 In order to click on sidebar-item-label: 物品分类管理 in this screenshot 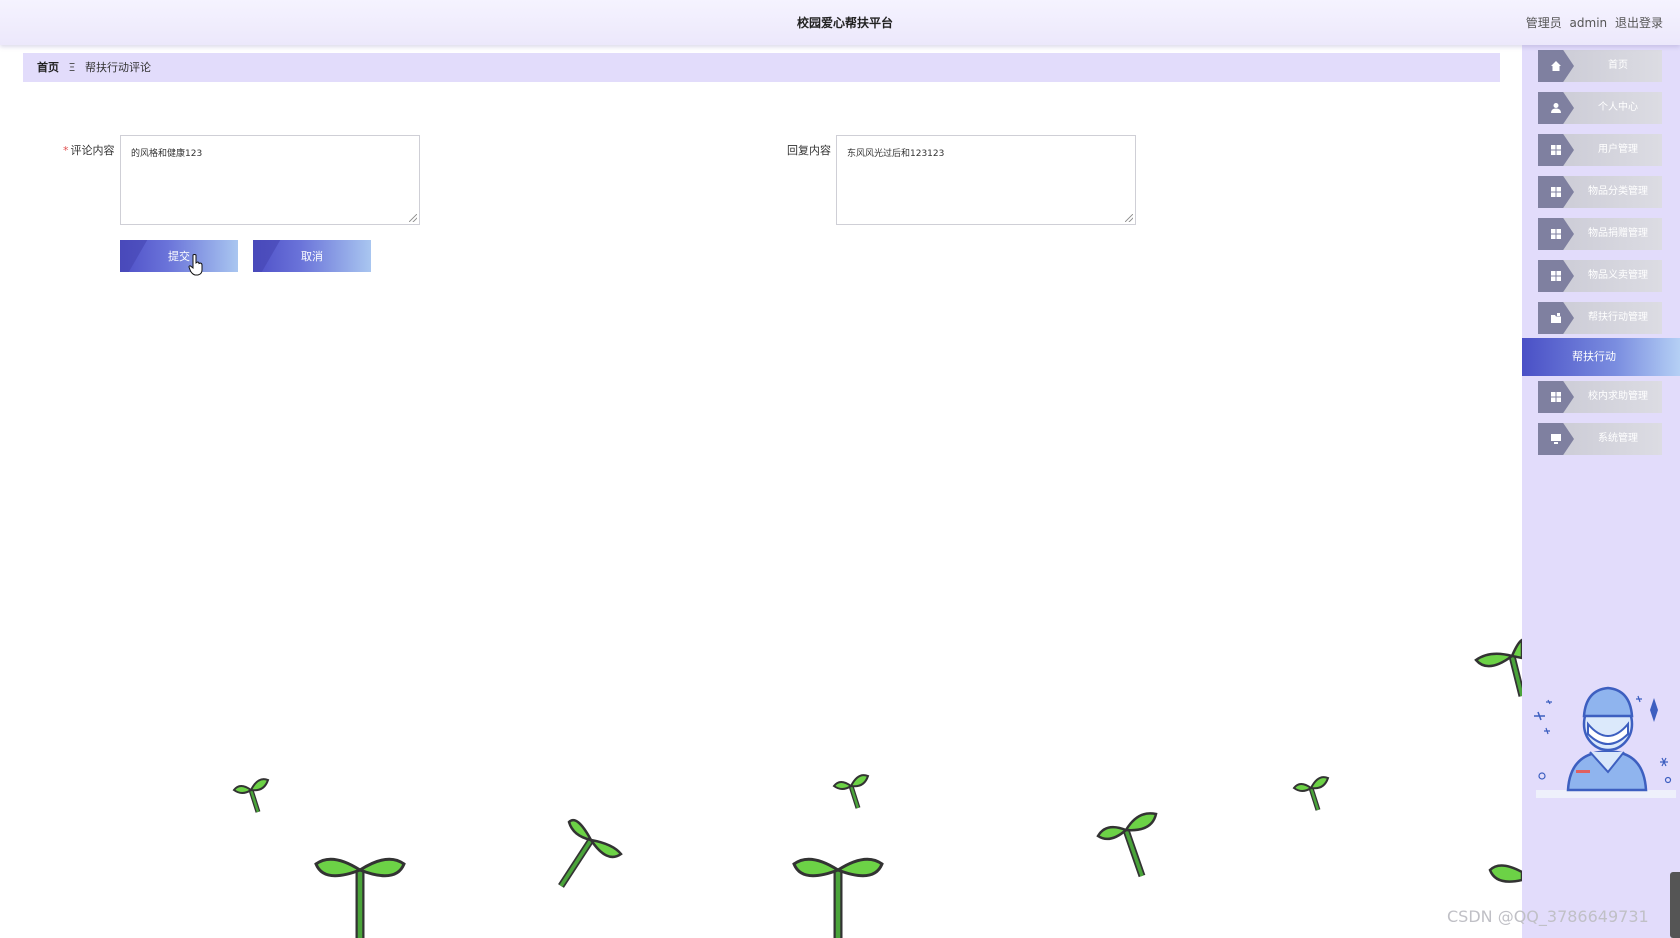, I will do `click(1618, 191)`.